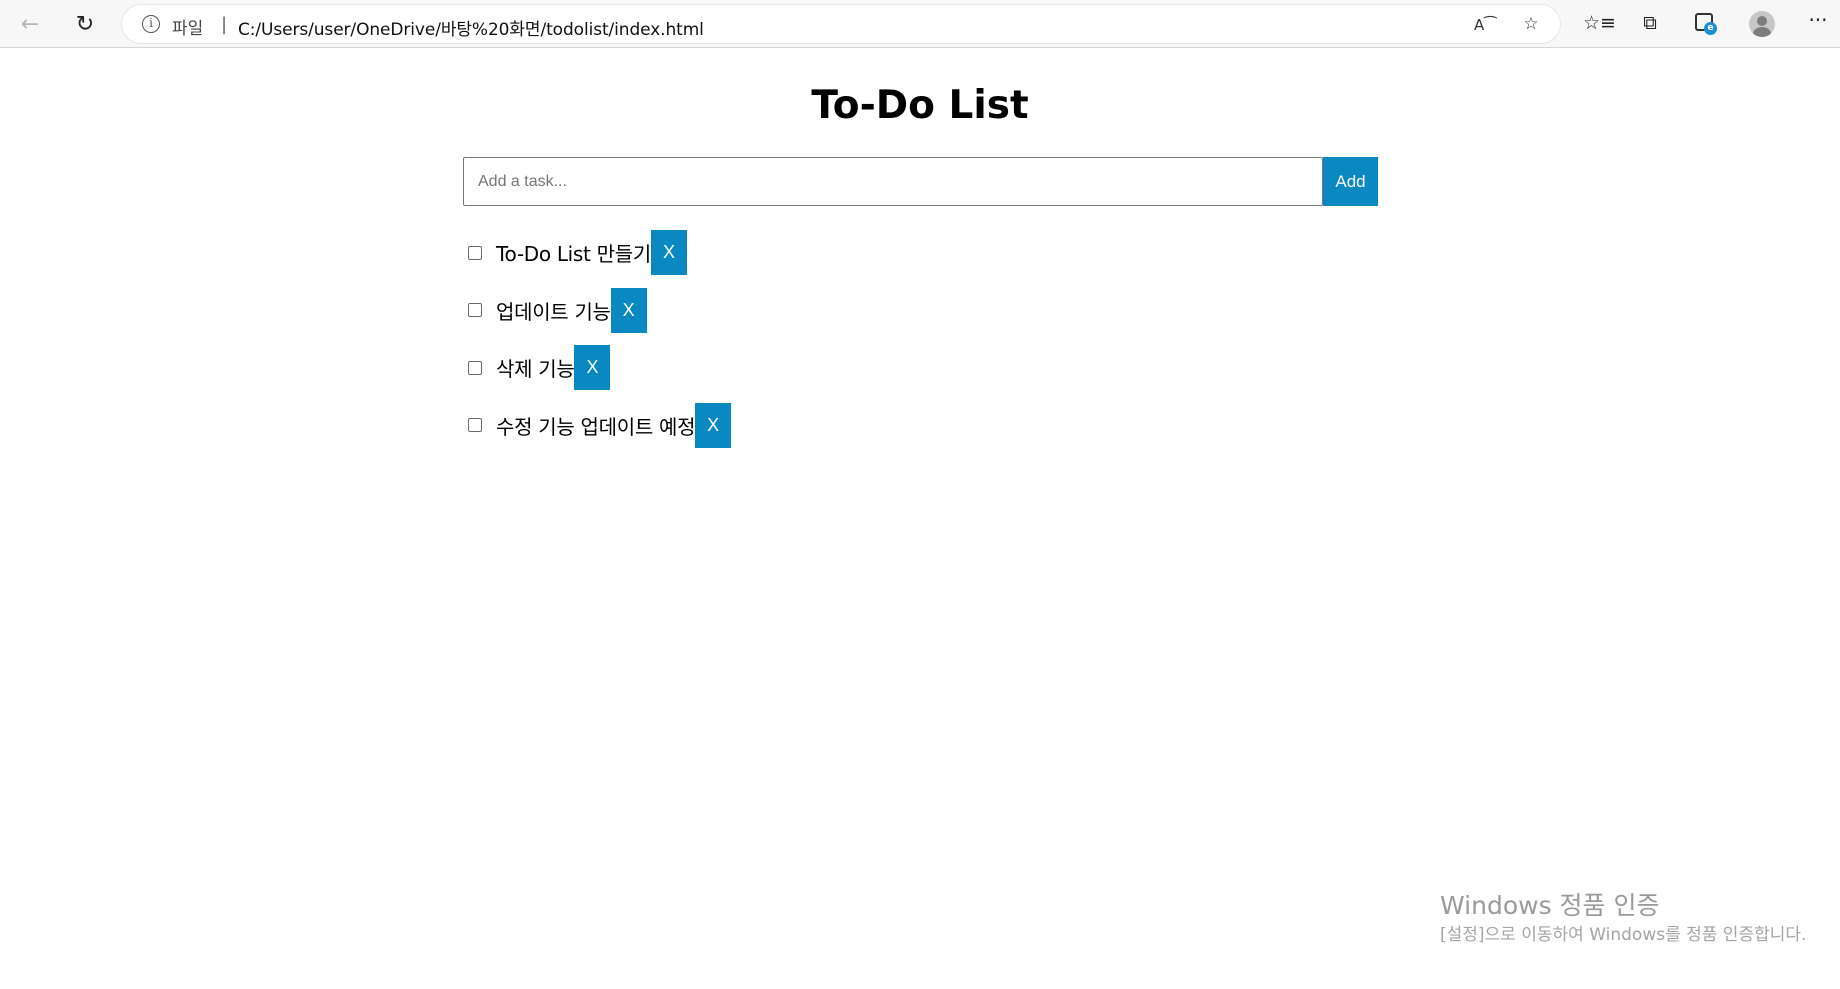 This screenshot has width=1840, height=989. What do you see at coordinates (553, 311) in the screenshot?
I see `task-text: 업데이트 기능` at bounding box center [553, 311].